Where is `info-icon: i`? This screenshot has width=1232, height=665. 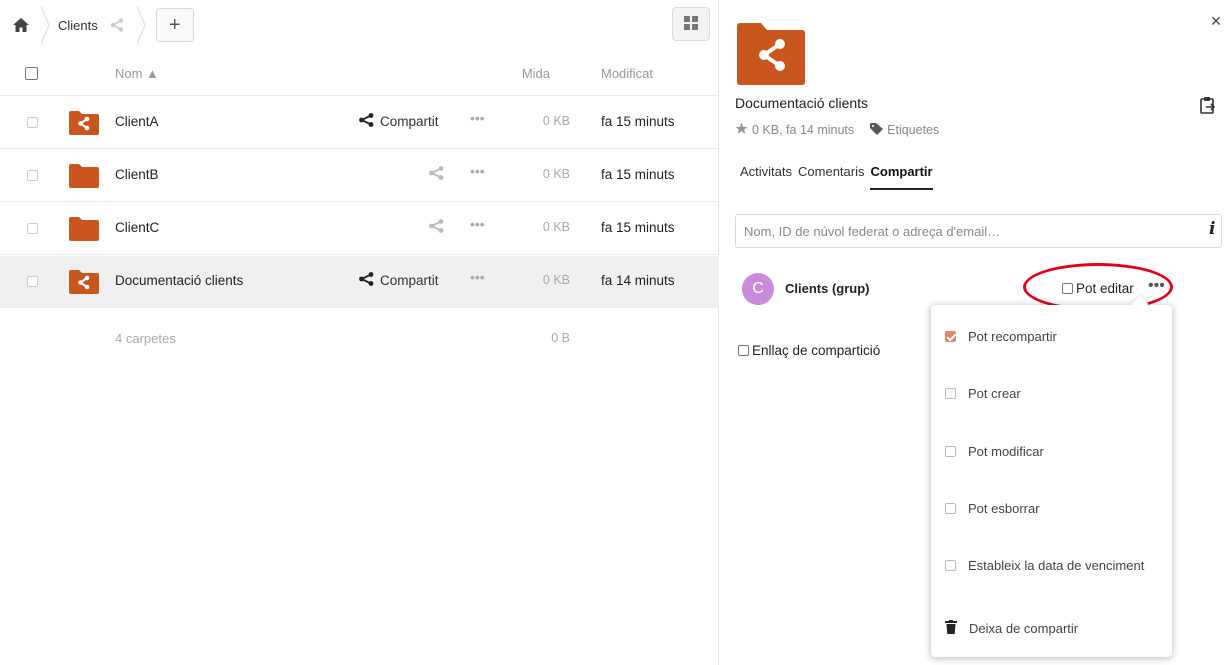
info-icon: i is located at coordinates (1212, 229).